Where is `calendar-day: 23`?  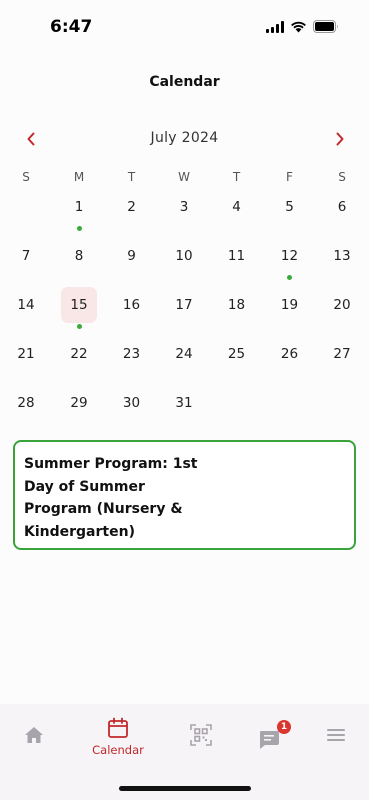 calendar-day: 23 is located at coordinates (132, 354).